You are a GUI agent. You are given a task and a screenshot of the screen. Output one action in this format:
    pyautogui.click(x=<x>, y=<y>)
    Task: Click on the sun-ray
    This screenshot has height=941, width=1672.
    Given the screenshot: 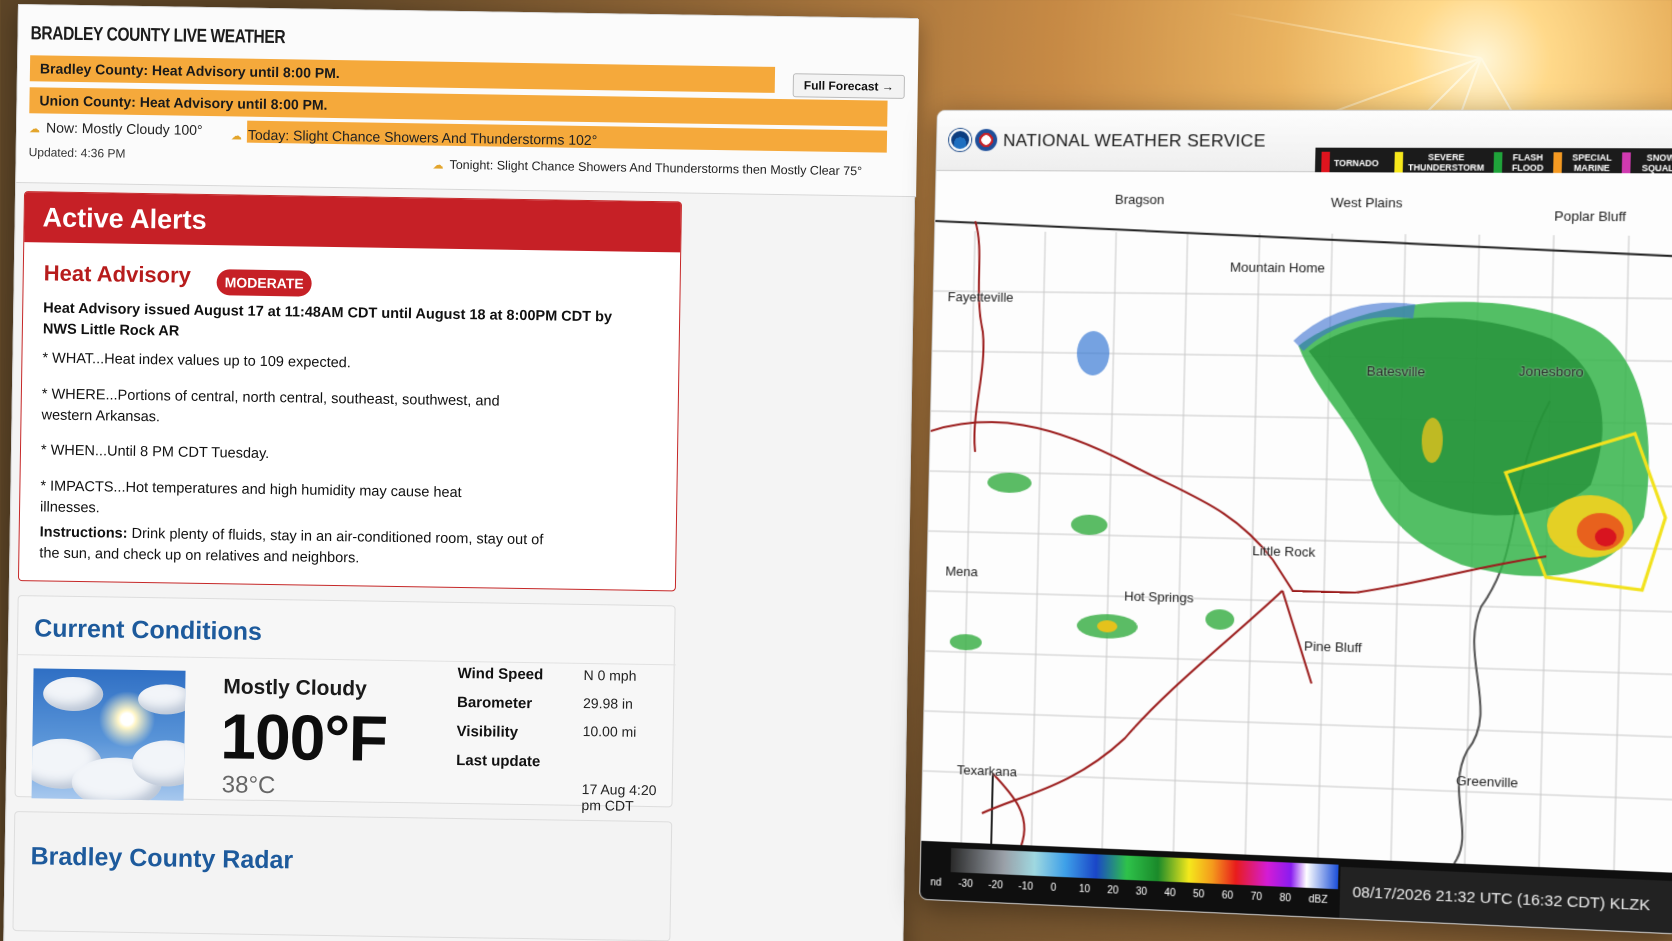 What is the action you would take?
    pyautogui.click(x=1353, y=35)
    